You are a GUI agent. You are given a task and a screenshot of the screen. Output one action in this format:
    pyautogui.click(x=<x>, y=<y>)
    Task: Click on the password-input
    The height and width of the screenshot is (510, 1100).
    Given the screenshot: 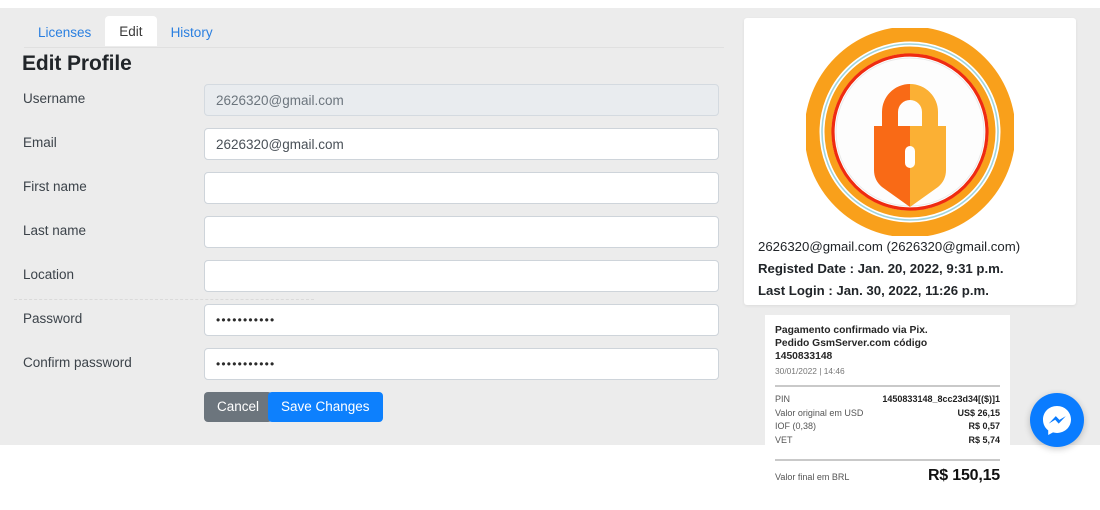 What is the action you would take?
    pyautogui.click(x=461, y=320)
    